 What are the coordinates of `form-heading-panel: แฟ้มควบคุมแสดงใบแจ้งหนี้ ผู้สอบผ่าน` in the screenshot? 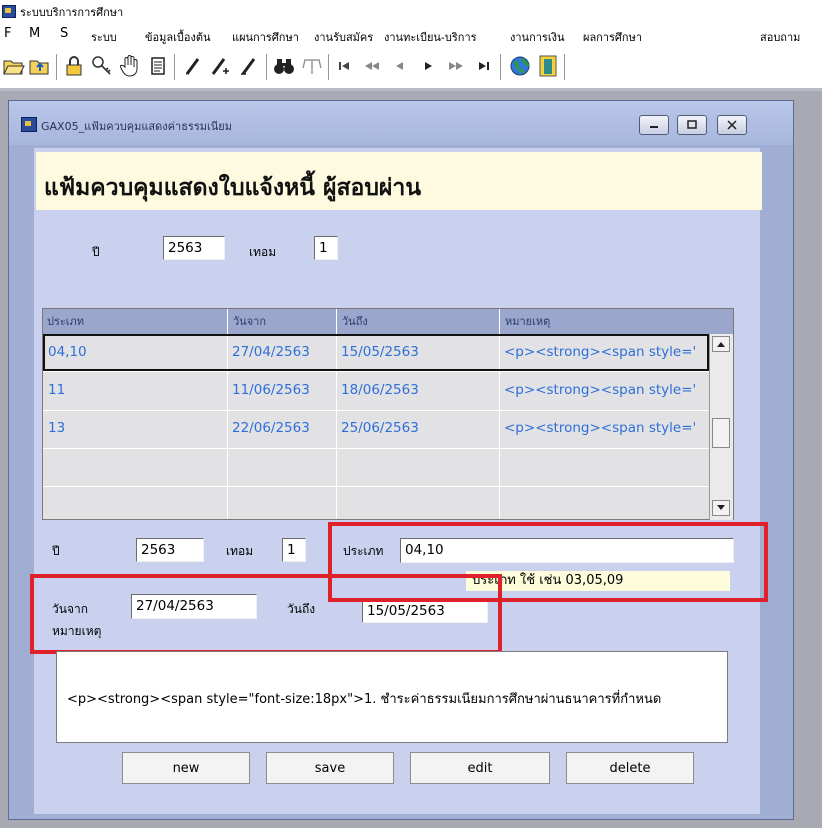 It's located at (399, 181).